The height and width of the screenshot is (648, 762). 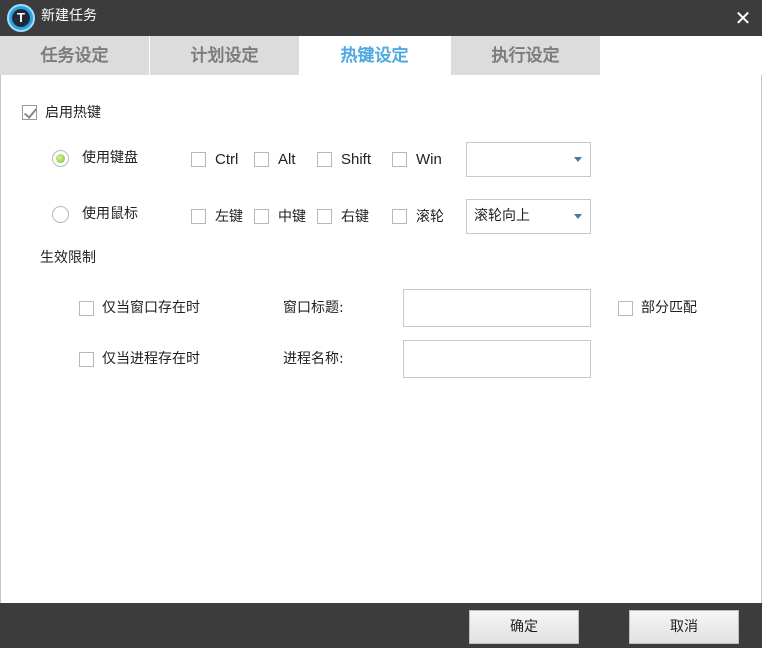 I want to click on enable-hotkey-label: 启用热键, so click(x=73, y=113).